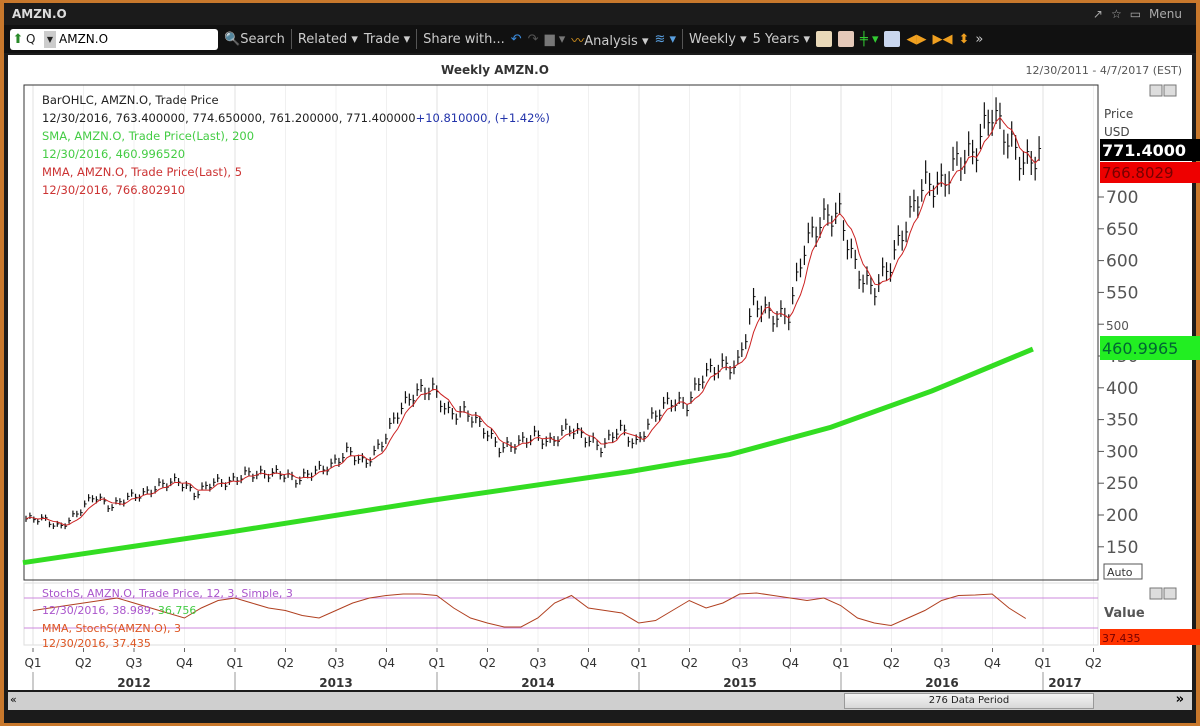 This screenshot has height=726, width=1200. What do you see at coordinates (1138, 173) in the screenshot?
I see `mma-price-text: 766.8029` at bounding box center [1138, 173].